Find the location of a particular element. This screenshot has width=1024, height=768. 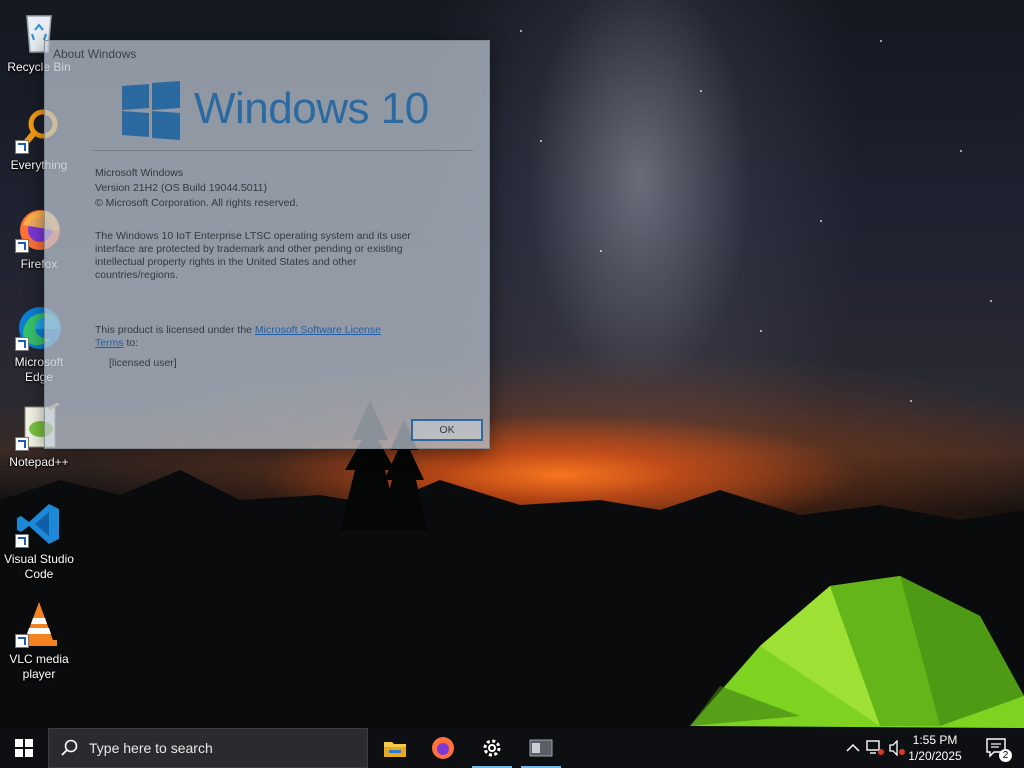

taskbar-file-explorer is located at coordinates (395, 748).